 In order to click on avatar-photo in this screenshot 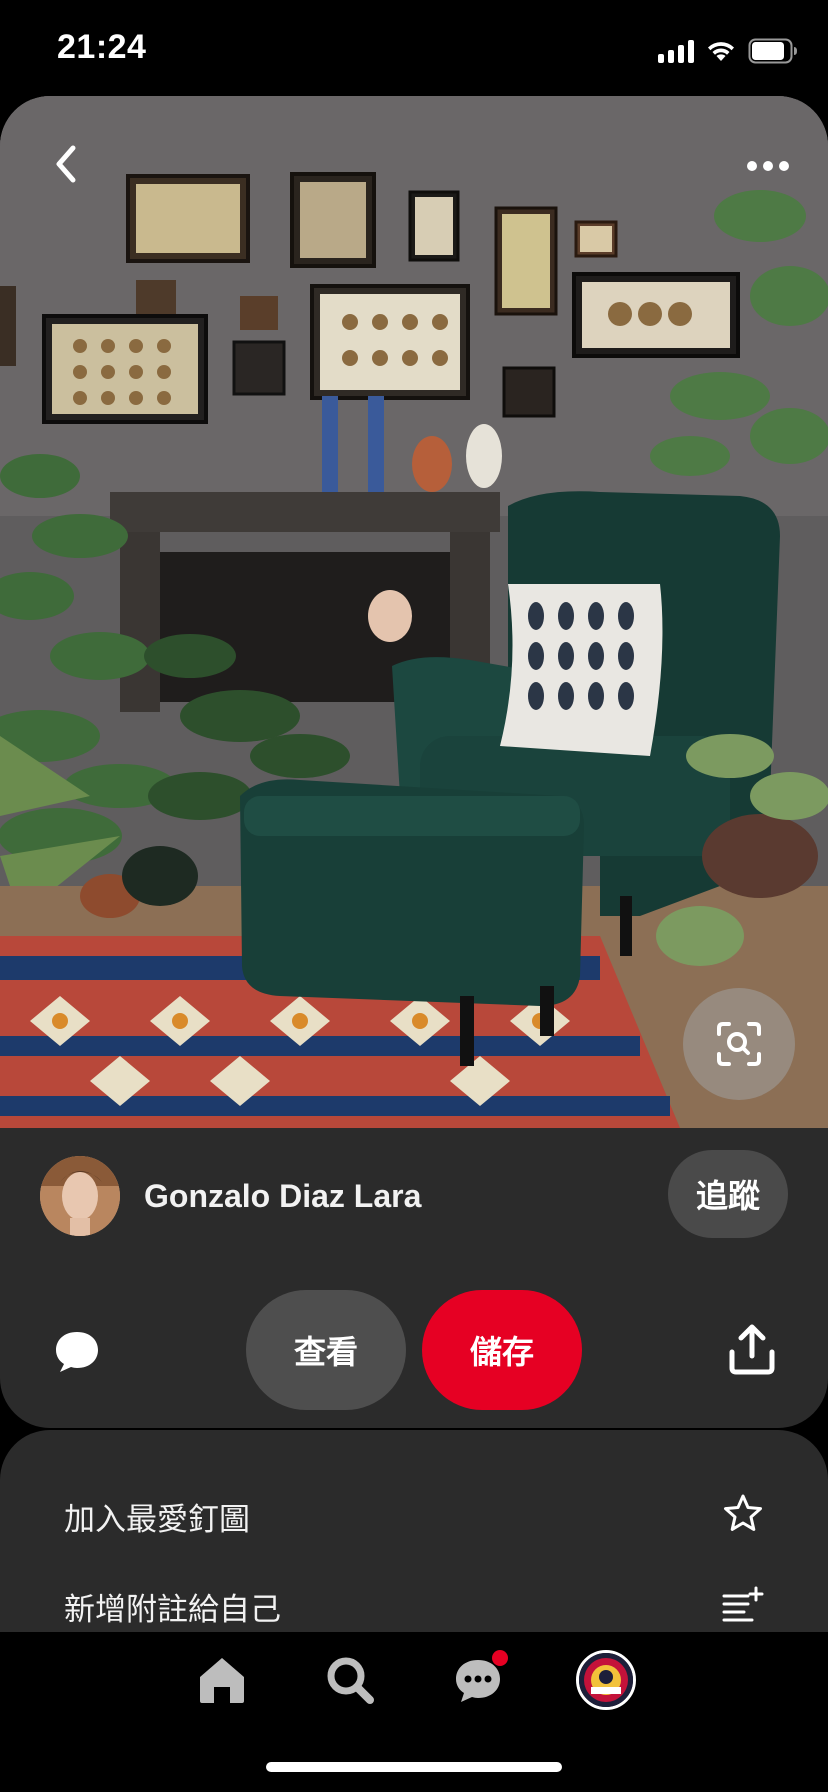, I will do `click(80, 1196)`.